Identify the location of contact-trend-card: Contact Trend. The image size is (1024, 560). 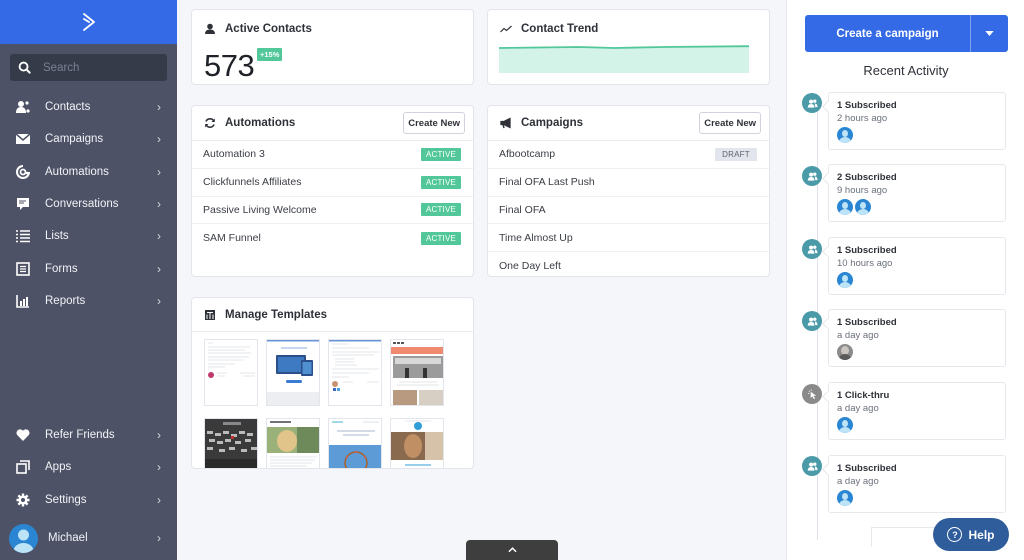
(628, 47).